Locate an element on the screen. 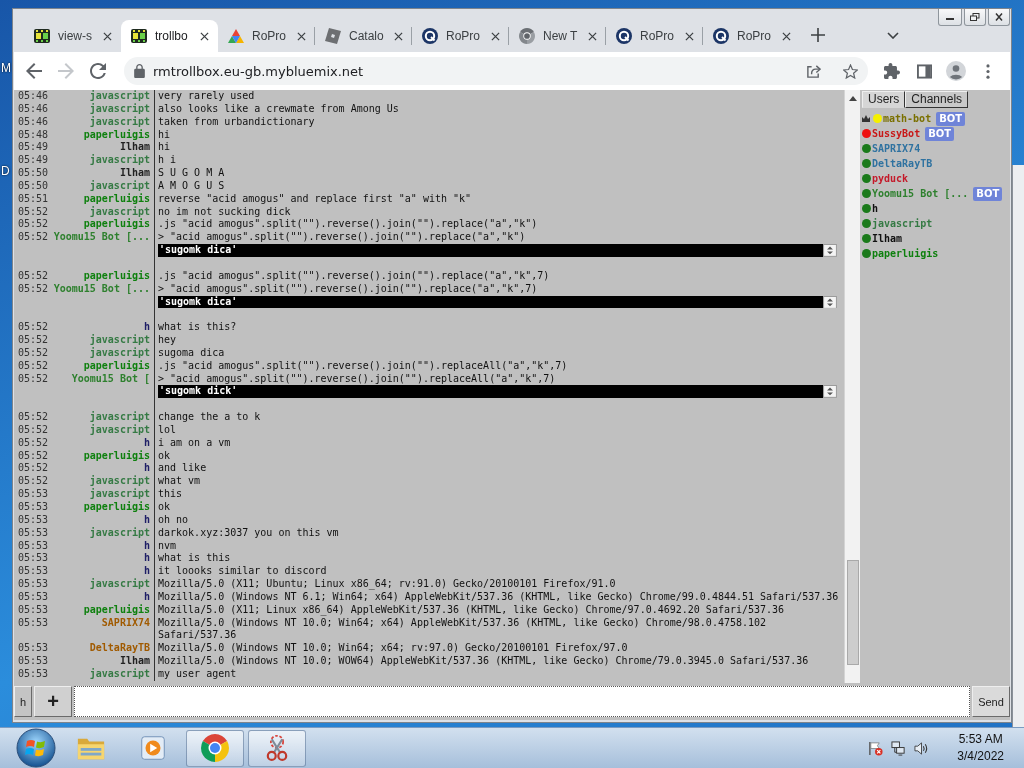 The height and width of the screenshot is (768, 1024). lock-icon is located at coordinates (139, 71).